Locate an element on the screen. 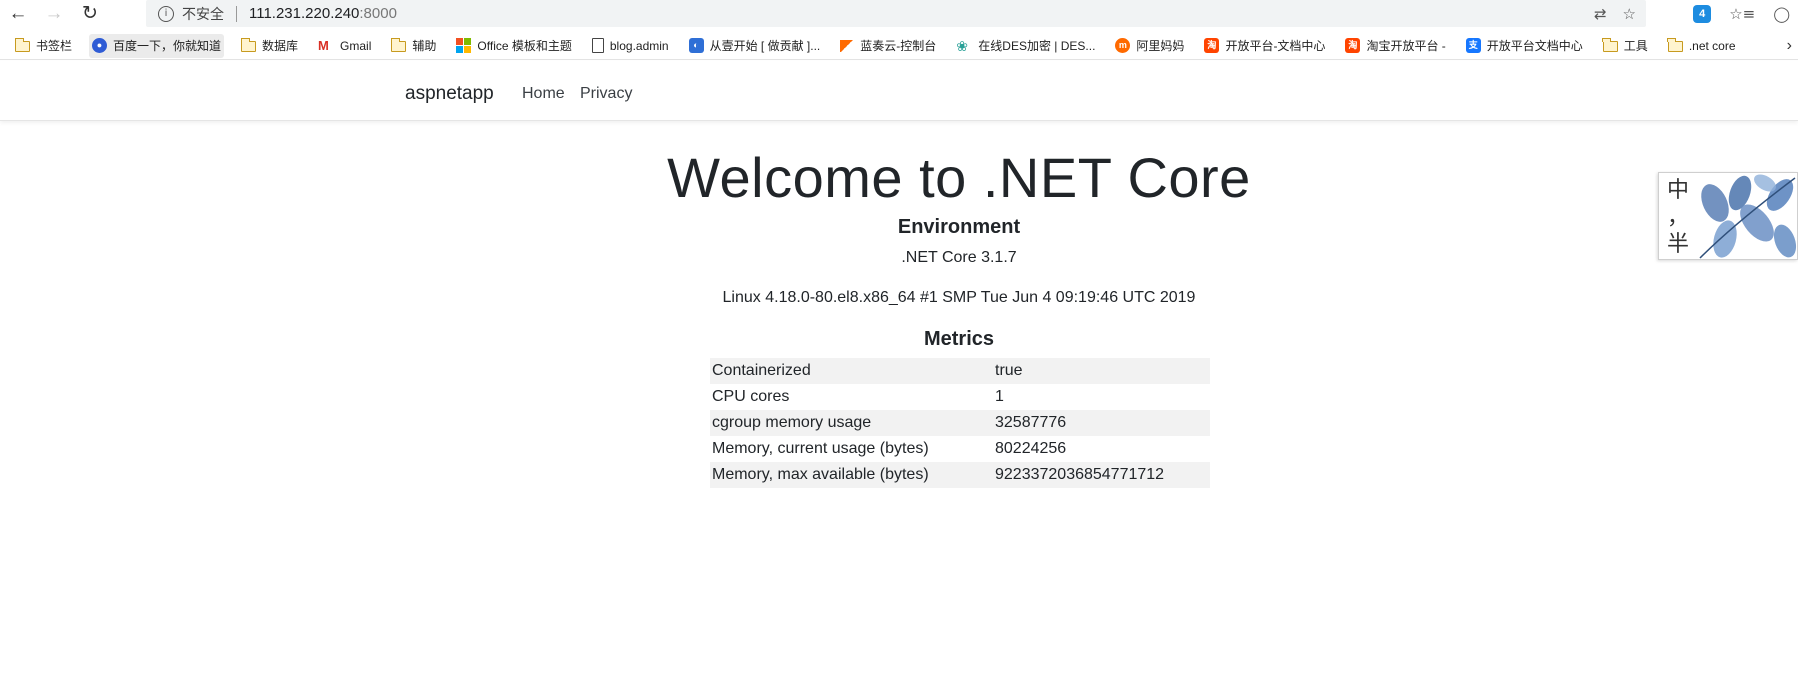  address-divider is located at coordinates (236, 13).